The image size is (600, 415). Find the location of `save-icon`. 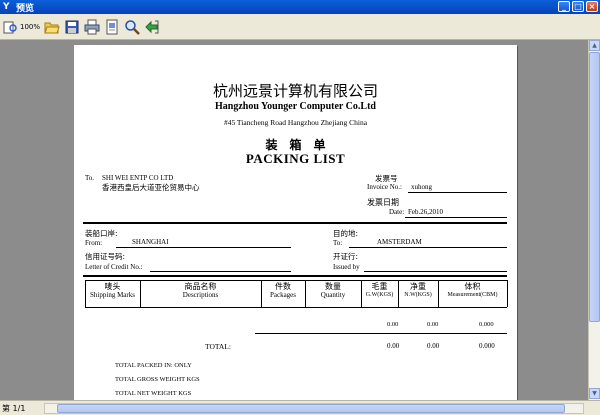

save-icon is located at coordinates (72, 26).